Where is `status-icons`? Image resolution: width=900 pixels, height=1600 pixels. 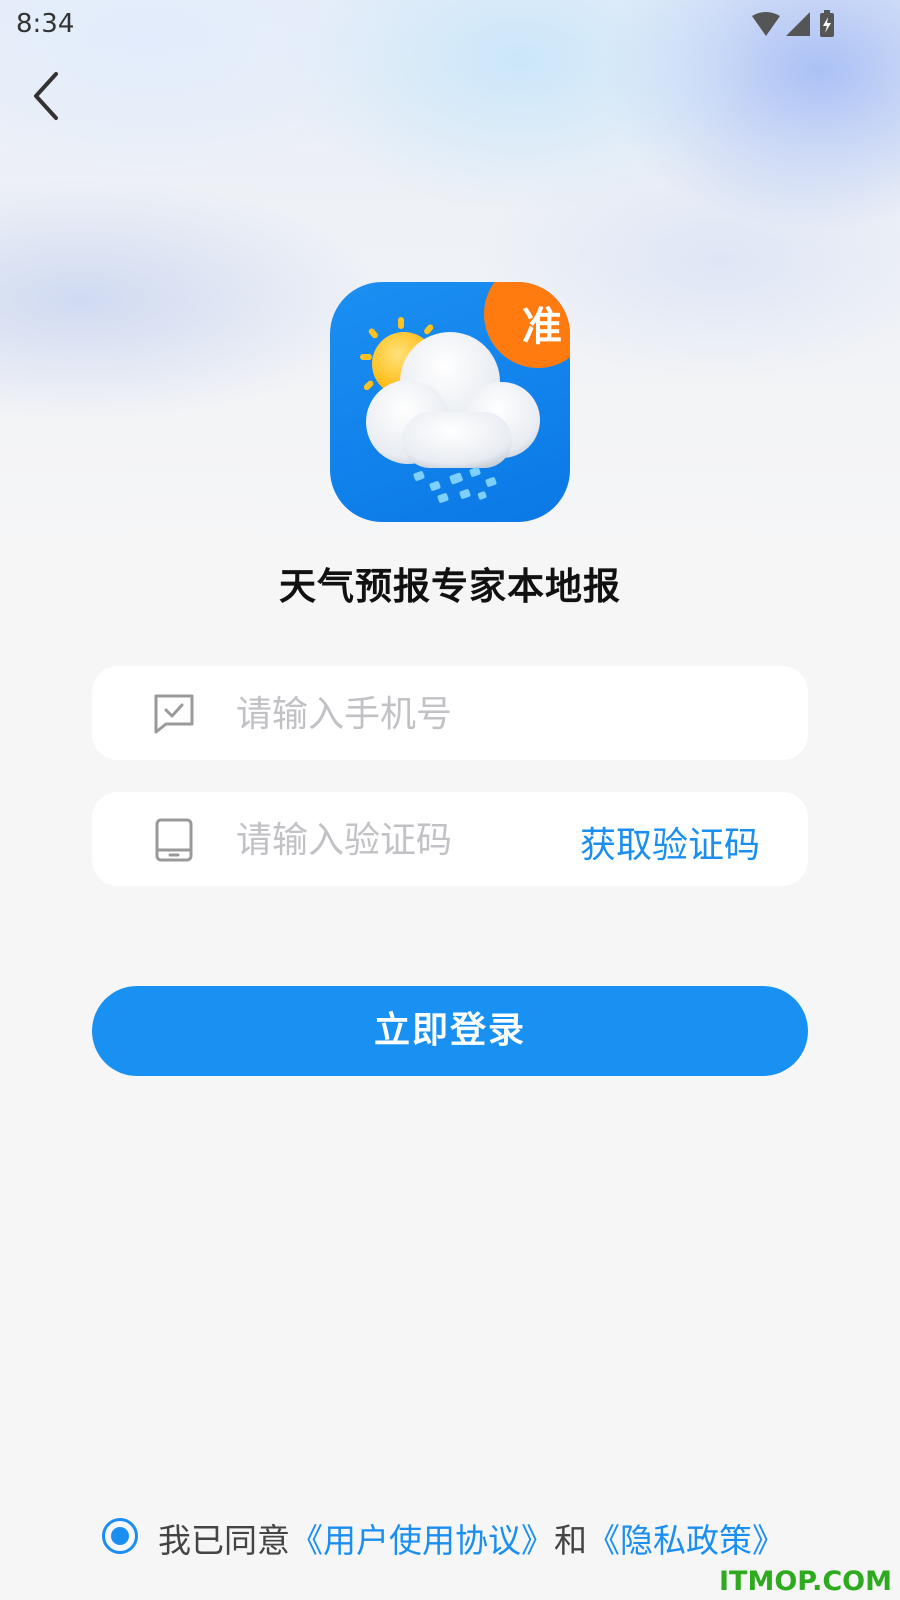
status-icons is located at coordinates (793, 23).